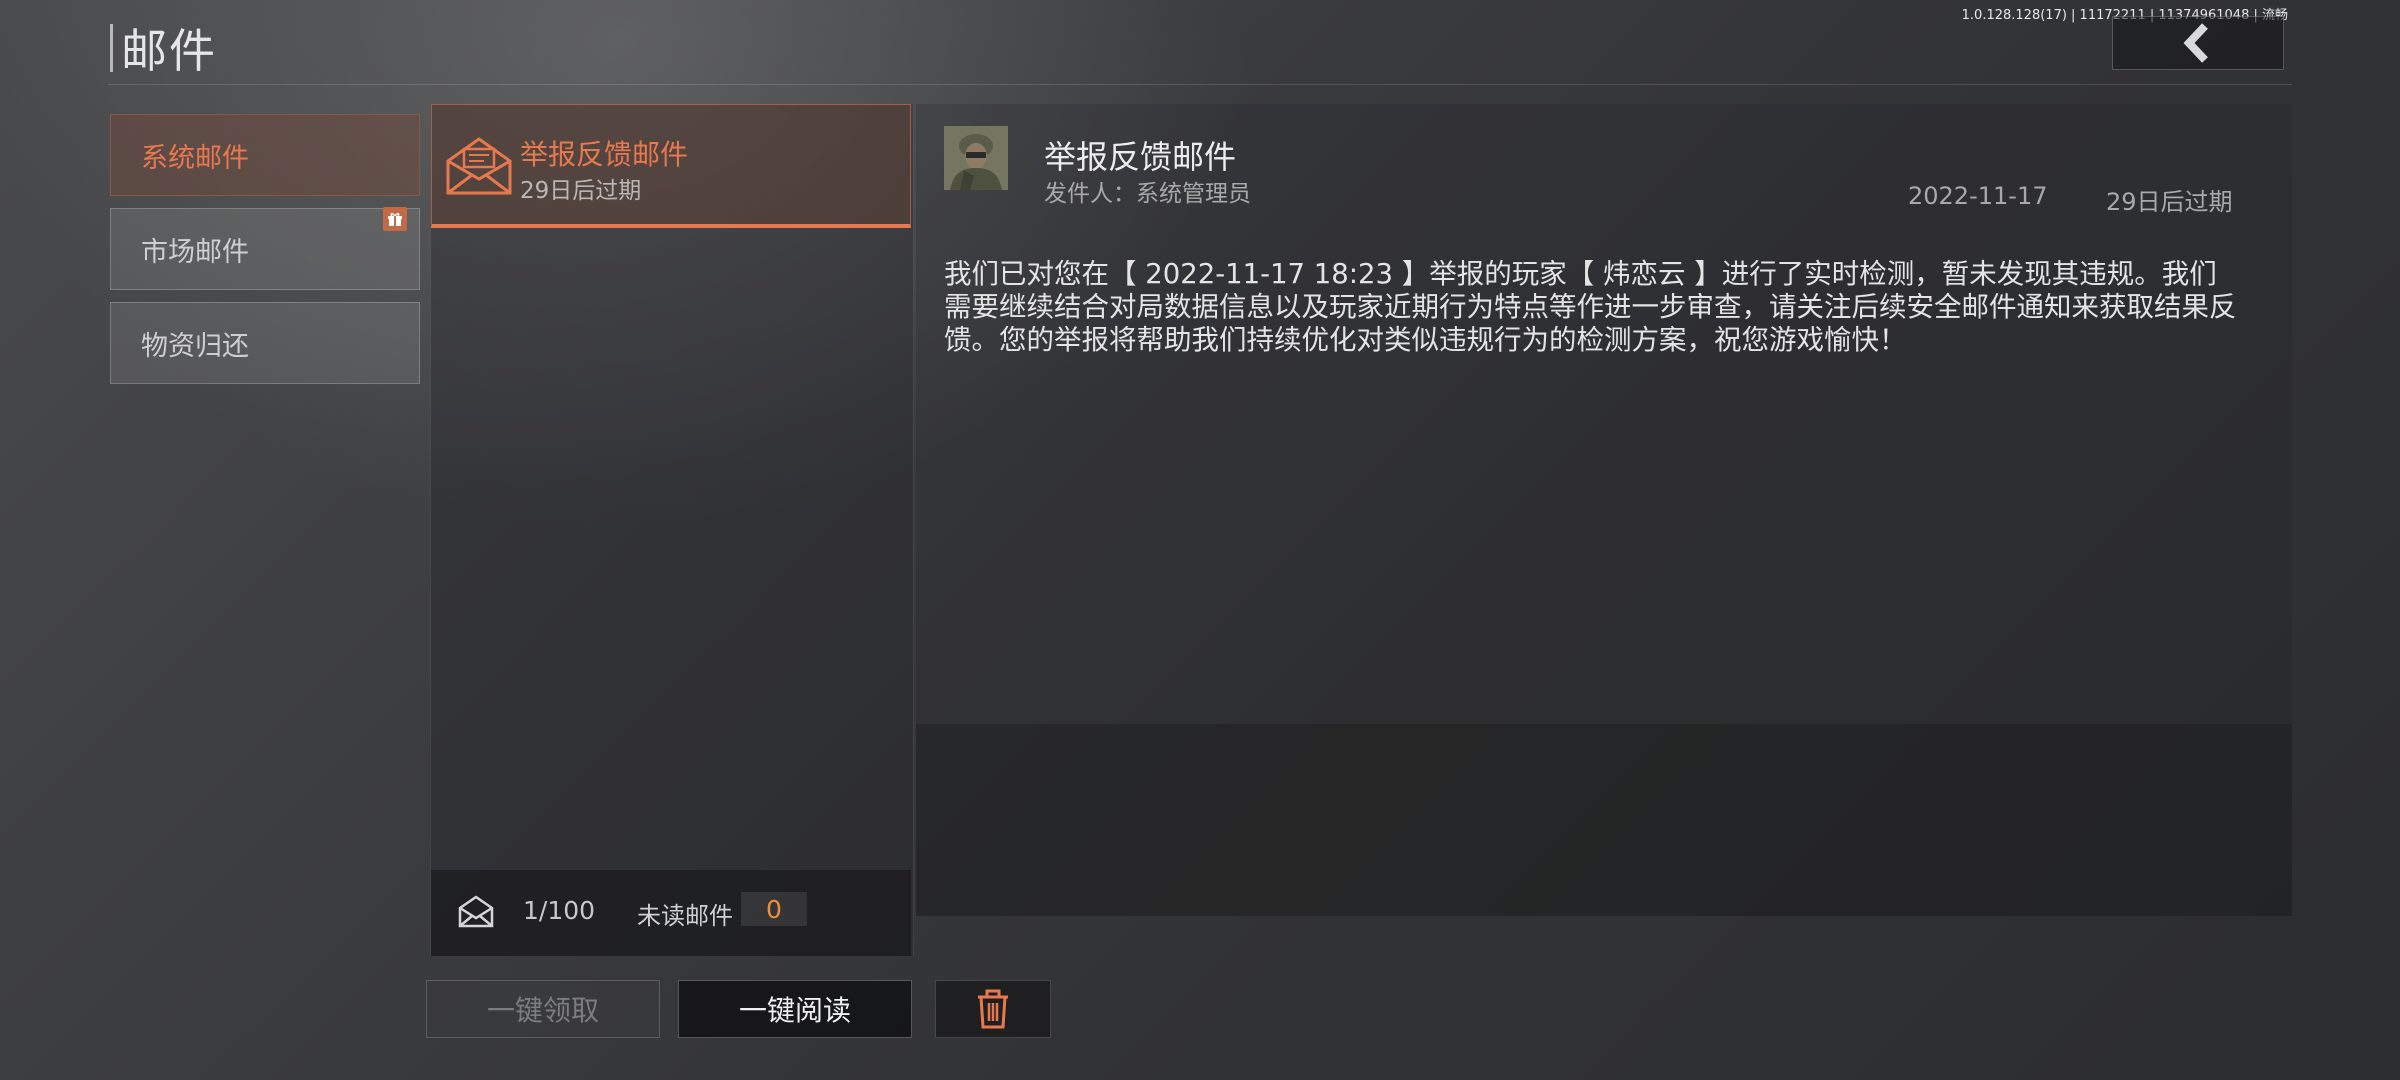 The image size is (2400, 1080). I want to click on delete-button, so click(993, 1009).